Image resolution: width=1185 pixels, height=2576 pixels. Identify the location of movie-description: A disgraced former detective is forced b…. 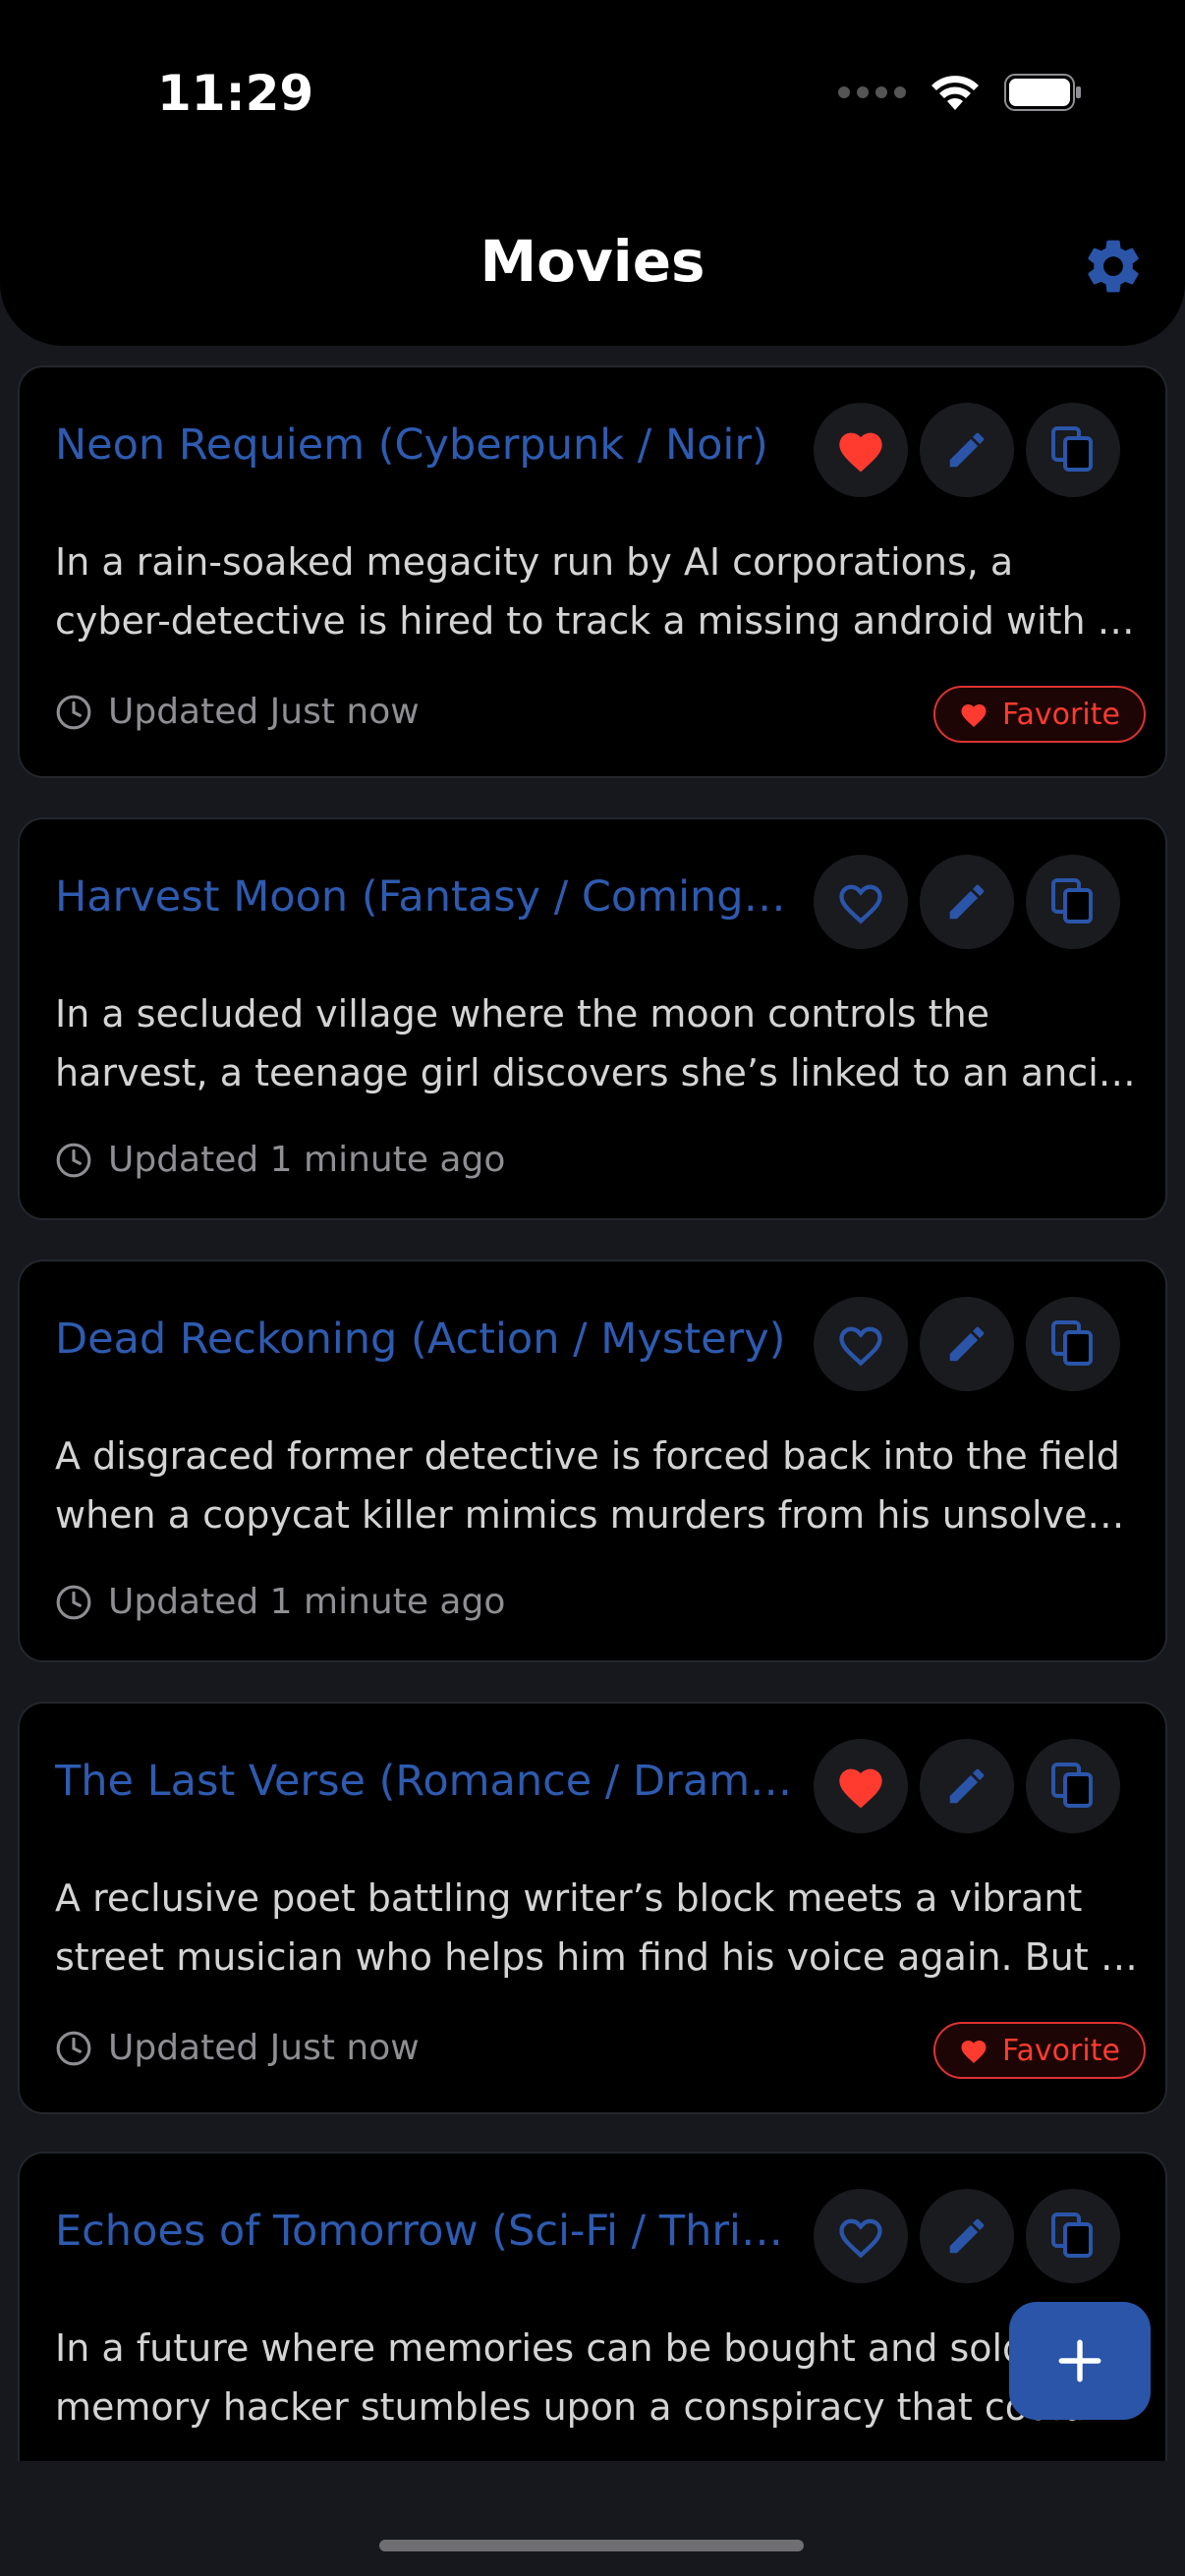
(600, 1485).